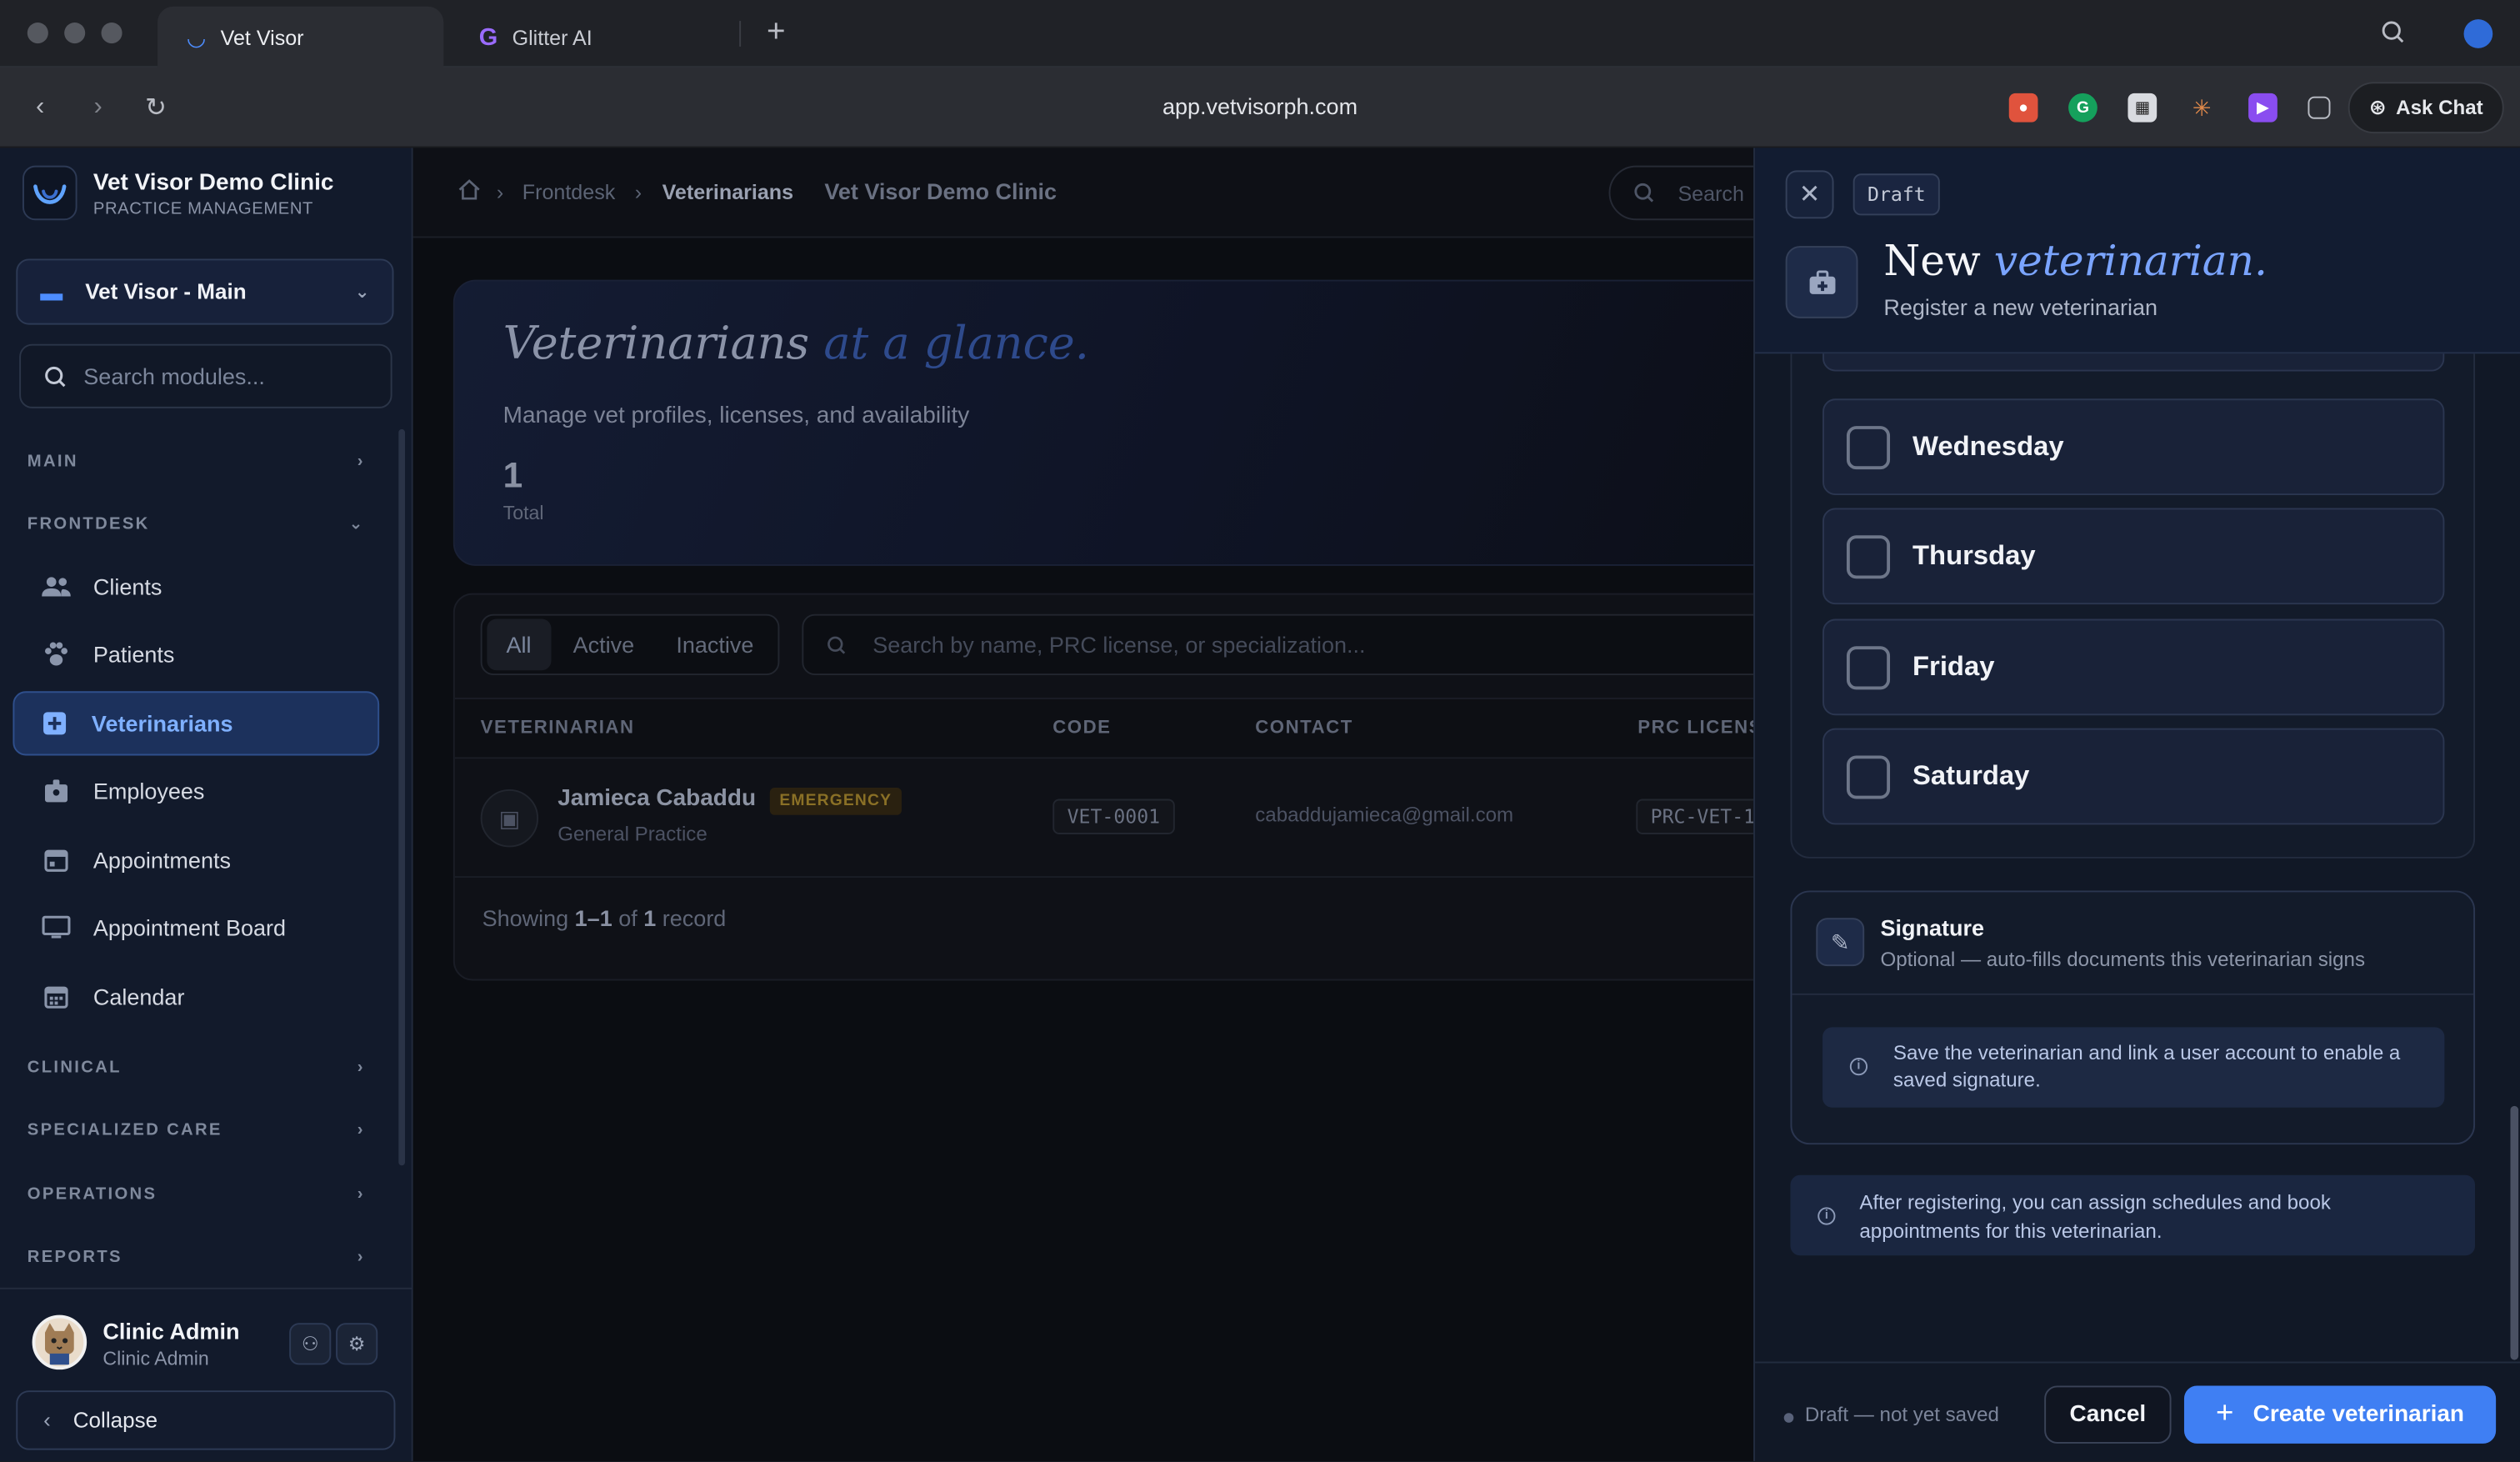 Image resolution: width=2520 pixels, height=1462 pixels. Describe the element at coordinates (115, 1421) in the screenshot. I see `collapse-label: Collapse` at that location.